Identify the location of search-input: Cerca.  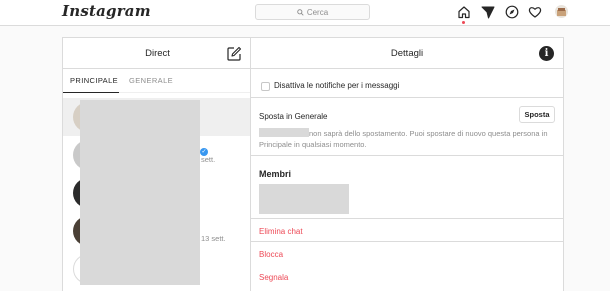
(312, 12).